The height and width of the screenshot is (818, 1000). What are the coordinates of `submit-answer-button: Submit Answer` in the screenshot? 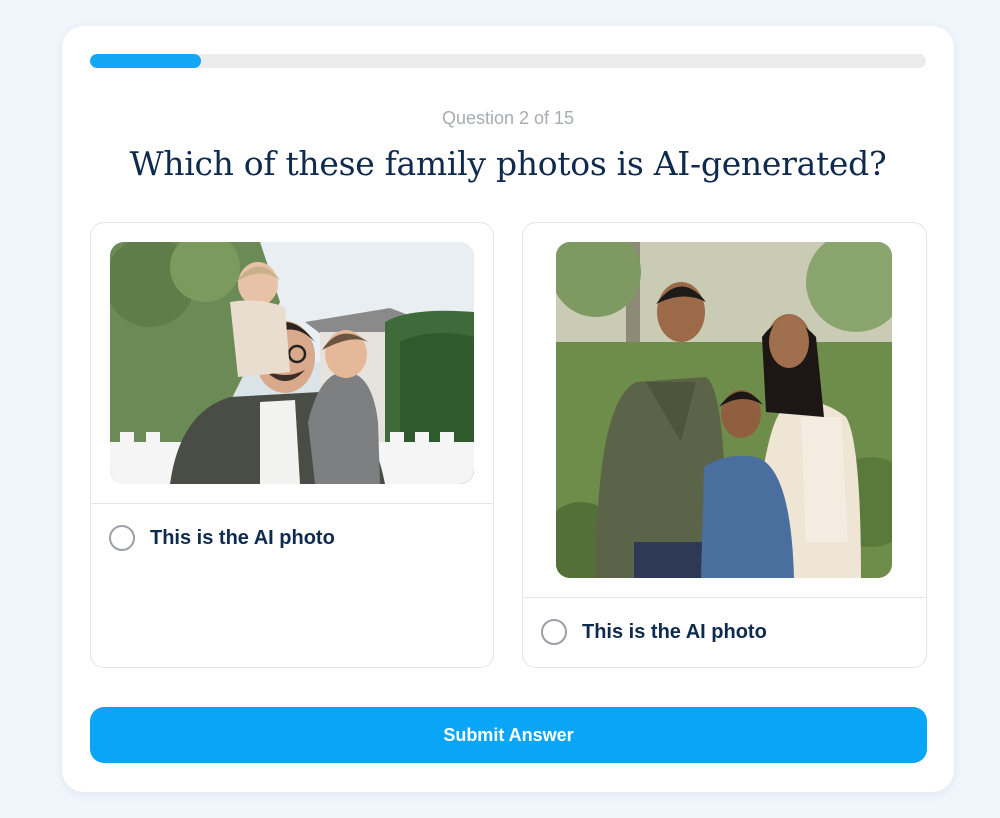 It's located at (508, 735).